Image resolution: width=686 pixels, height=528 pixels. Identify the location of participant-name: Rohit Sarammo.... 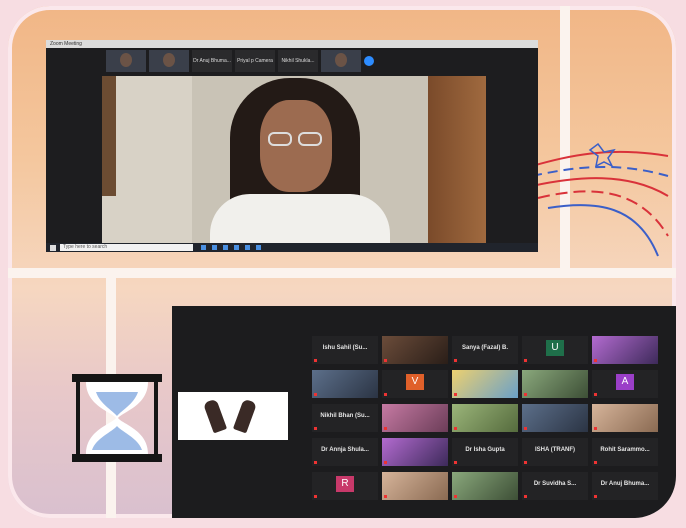
(625, 450).